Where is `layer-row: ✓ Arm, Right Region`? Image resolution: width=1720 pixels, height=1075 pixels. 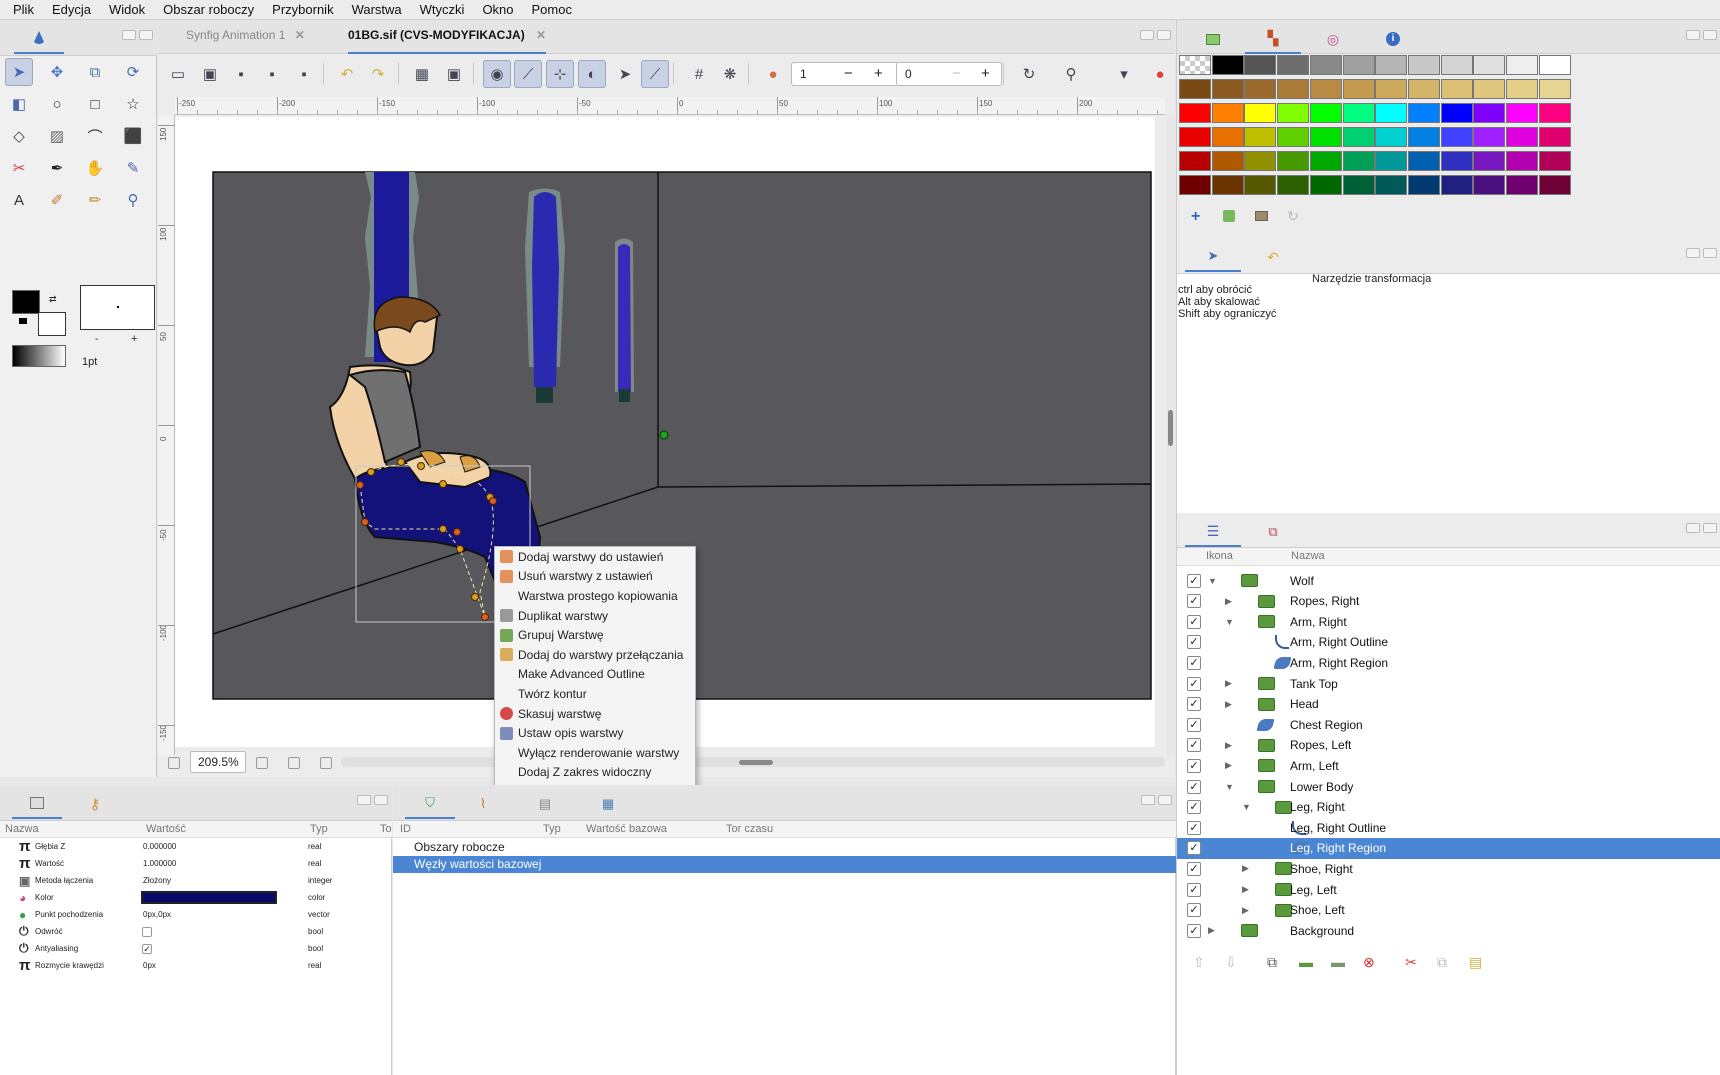 layer-row: ✓ Arm, Right Region is located at coordinates (1448, 662).